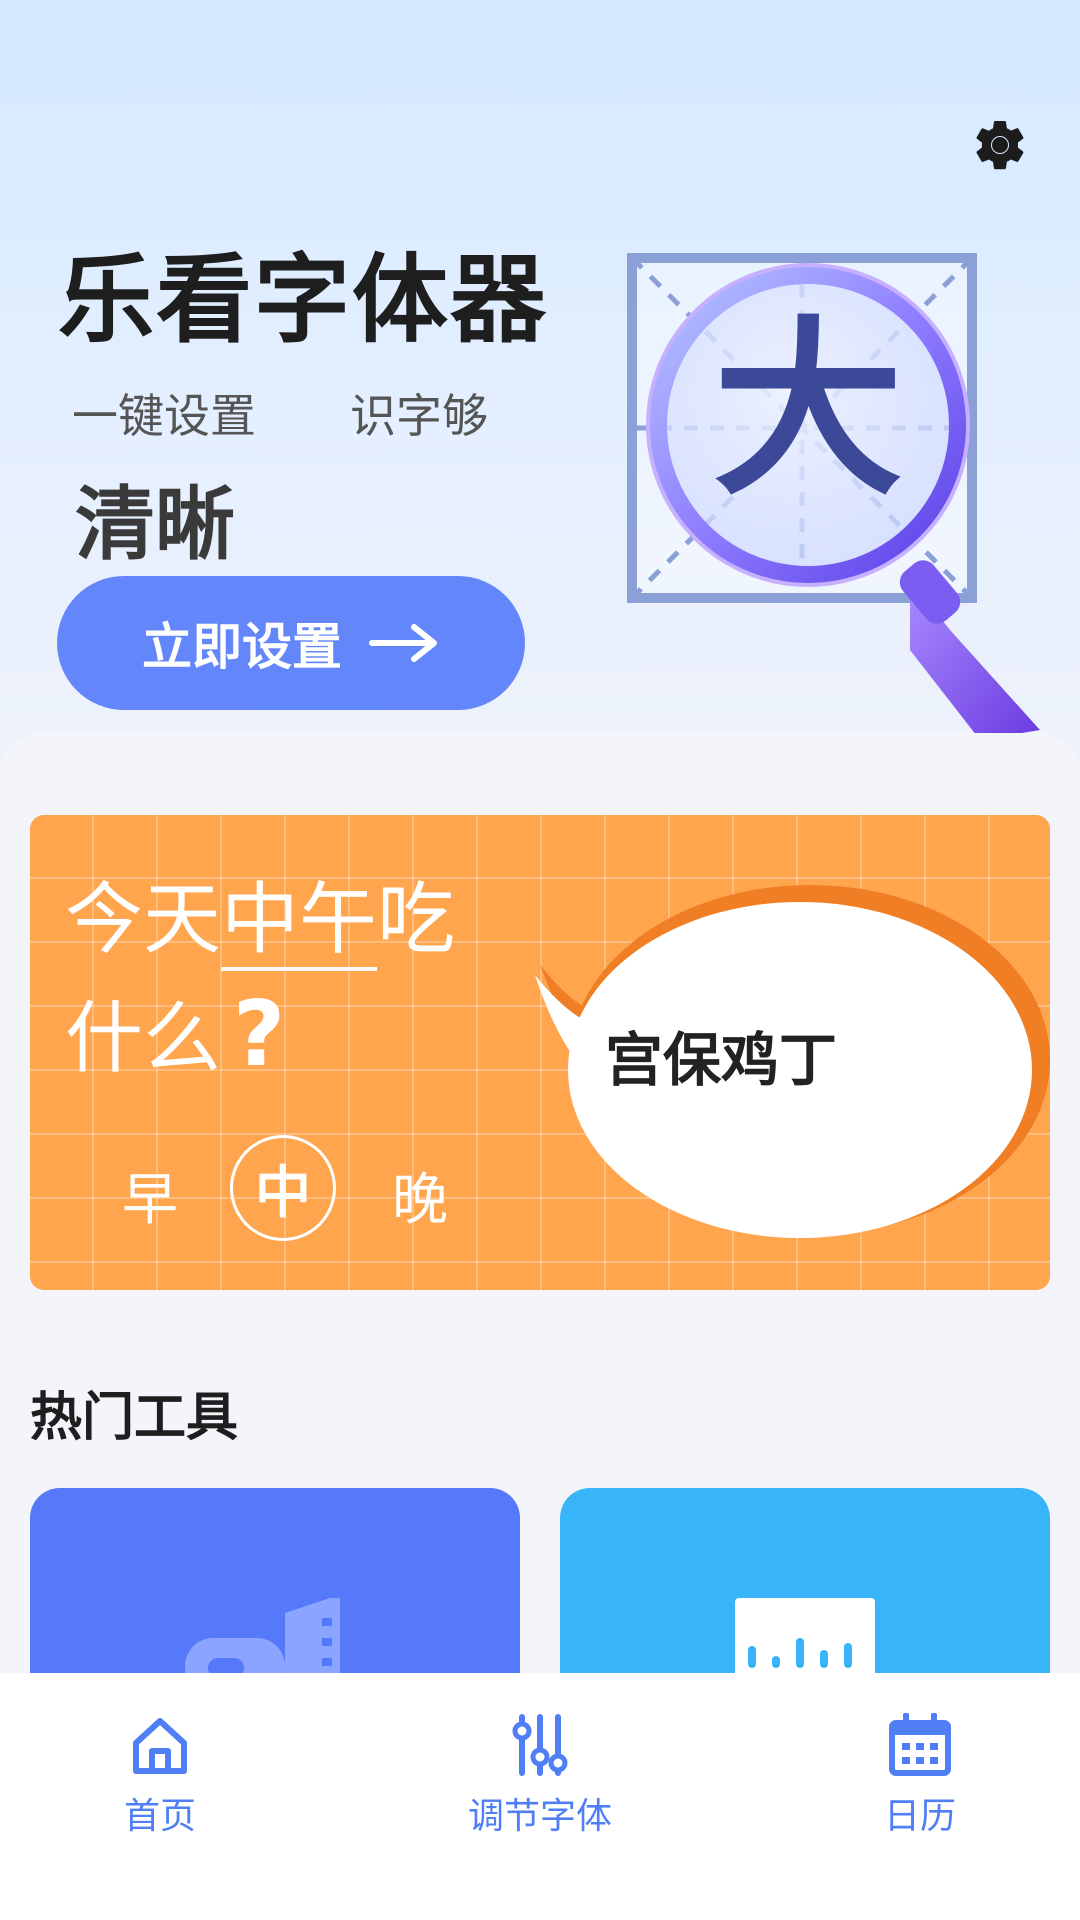  I want to click on tab-calendar: 日历, so click(920, 1776).